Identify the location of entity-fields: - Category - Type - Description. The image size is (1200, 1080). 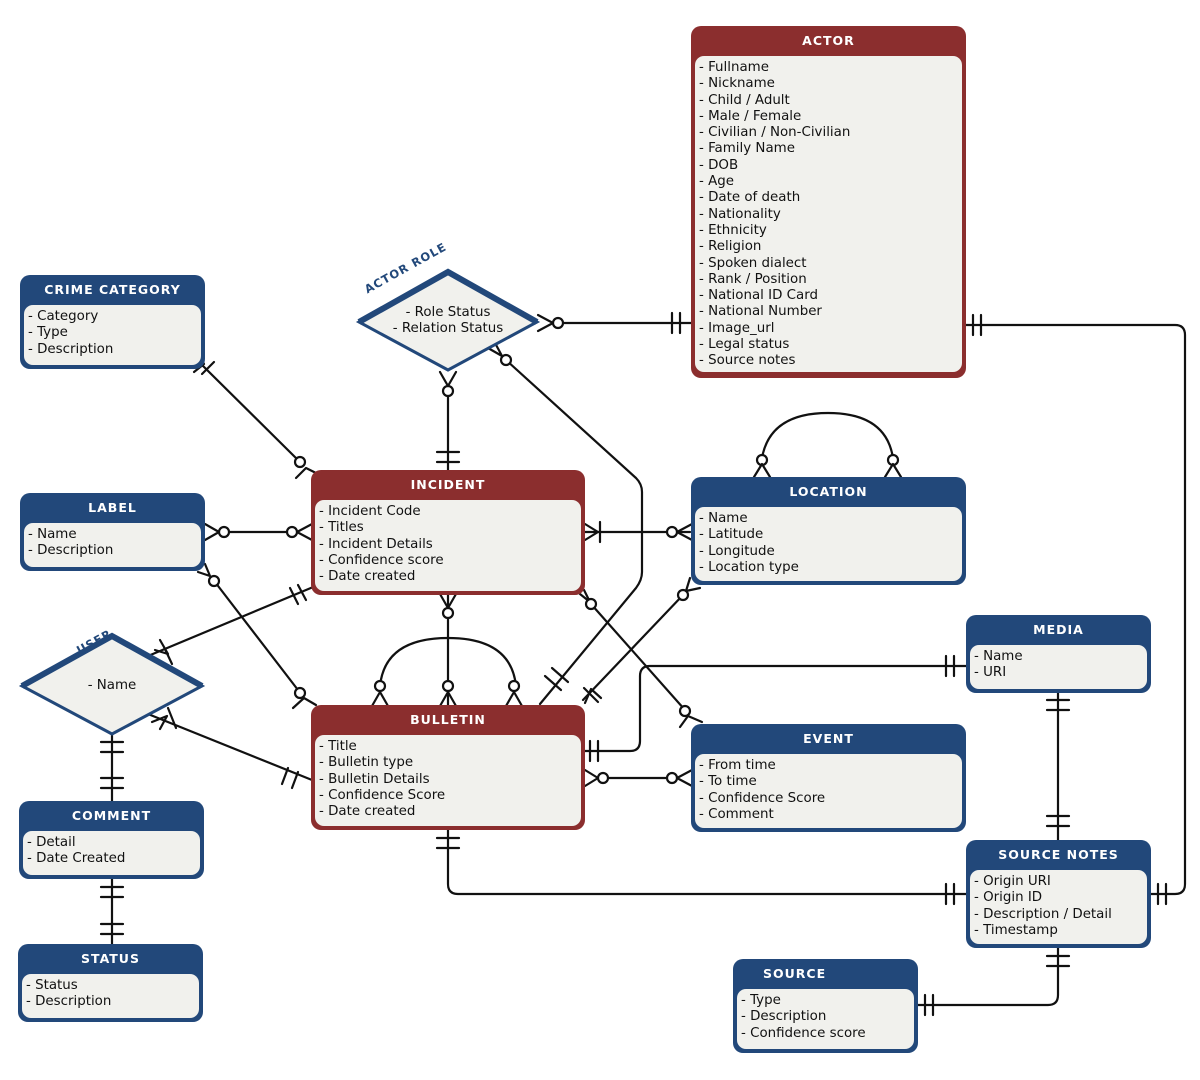
(112, 335).